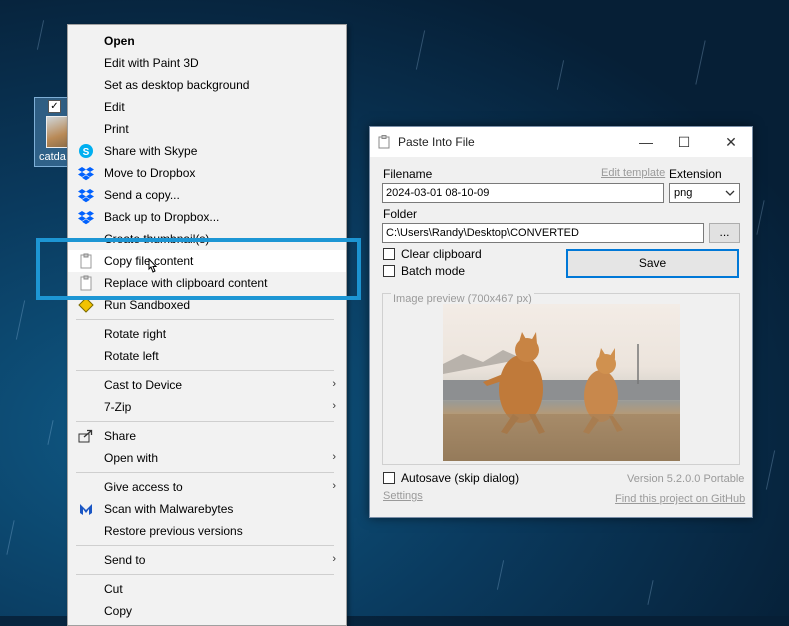 This screenshot has width=789, height=626. I want to click on clipboard-icon, so click(384, 142).